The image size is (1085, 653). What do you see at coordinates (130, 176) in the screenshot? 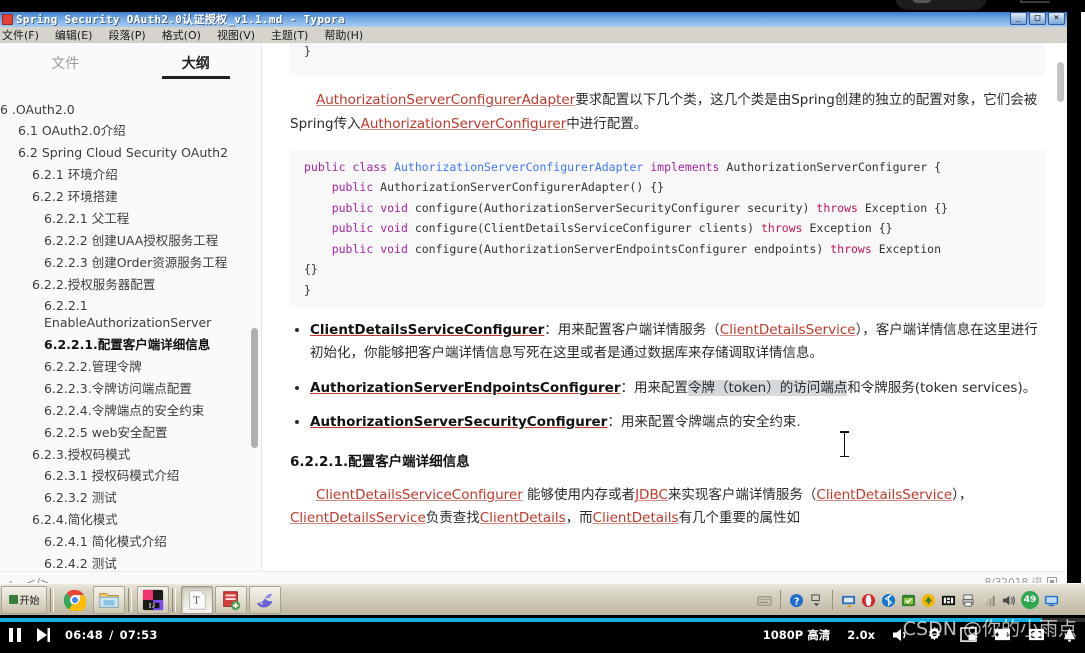
I see `outline-item-3: 6.2.1 环境介绍` at bounding box center [130, 176].